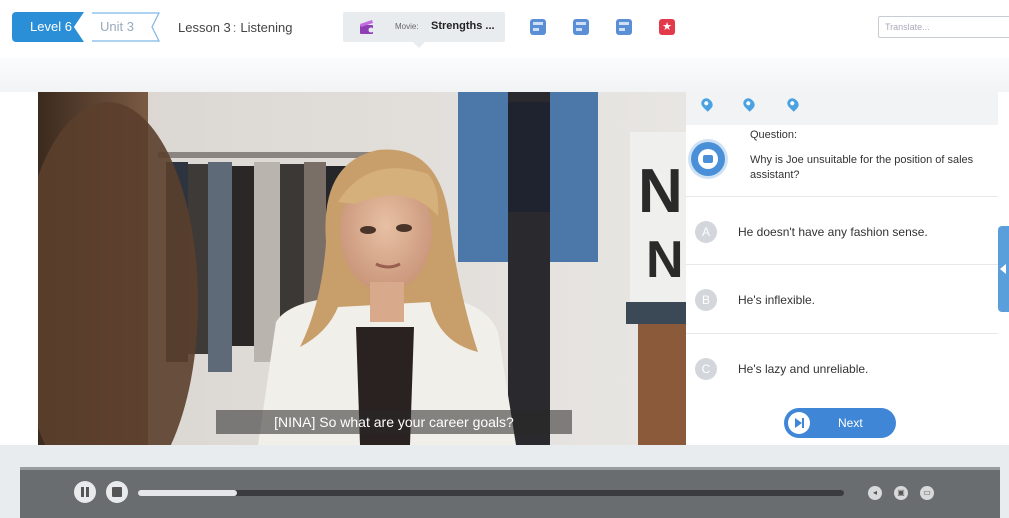 The width and height of the screenshot is (1009, 518). I want to click on option-letter-c: C, so click(706, 369).